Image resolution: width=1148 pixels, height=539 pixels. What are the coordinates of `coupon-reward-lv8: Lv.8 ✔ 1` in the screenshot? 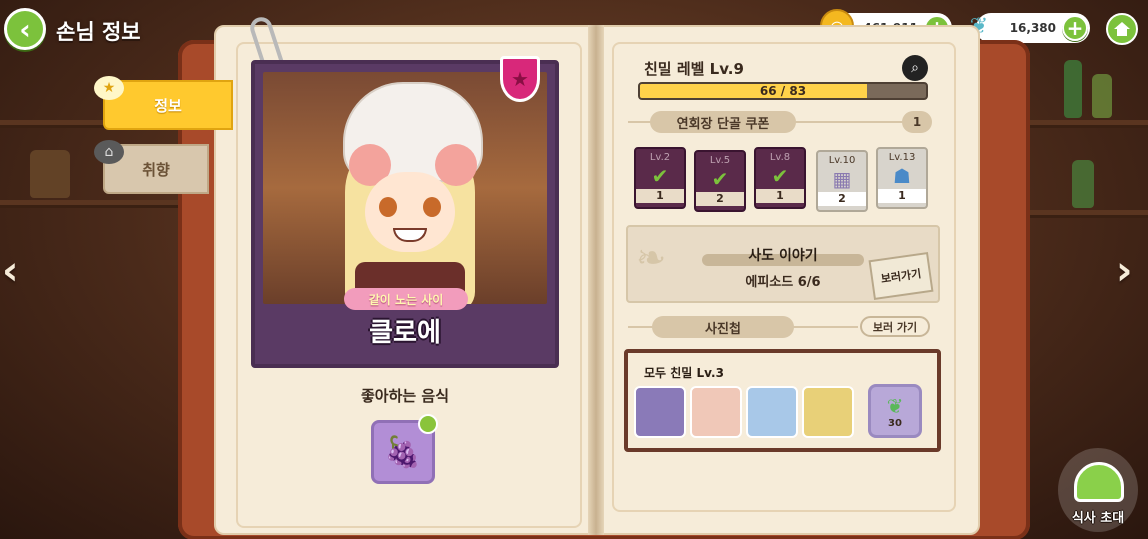 It's located at (780, 178).